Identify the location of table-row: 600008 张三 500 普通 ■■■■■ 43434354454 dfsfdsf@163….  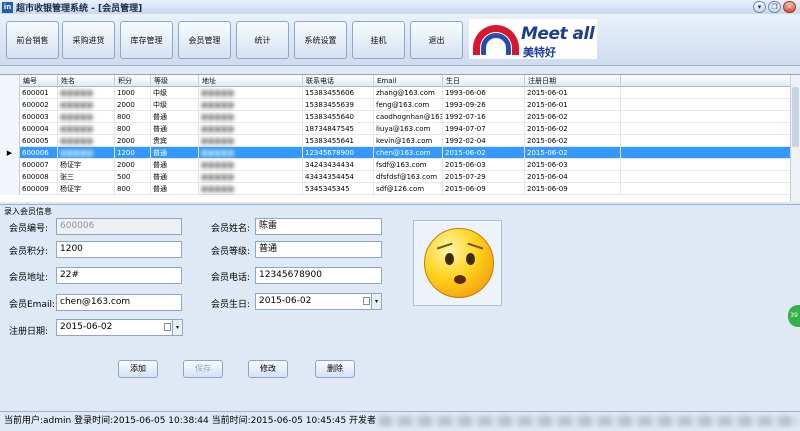
(395, 177).